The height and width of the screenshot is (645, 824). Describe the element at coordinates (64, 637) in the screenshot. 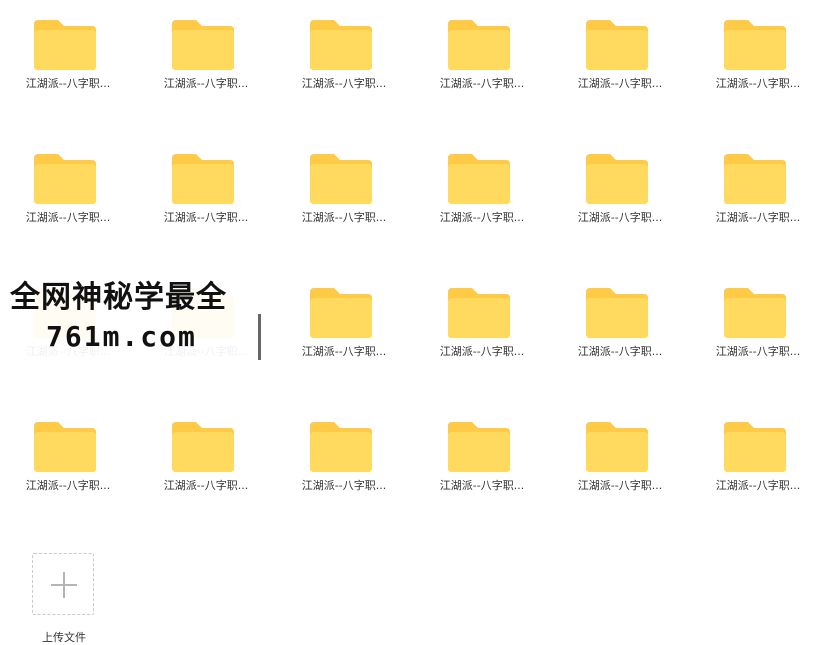

I see `upload-label: 上传文件` at that location.